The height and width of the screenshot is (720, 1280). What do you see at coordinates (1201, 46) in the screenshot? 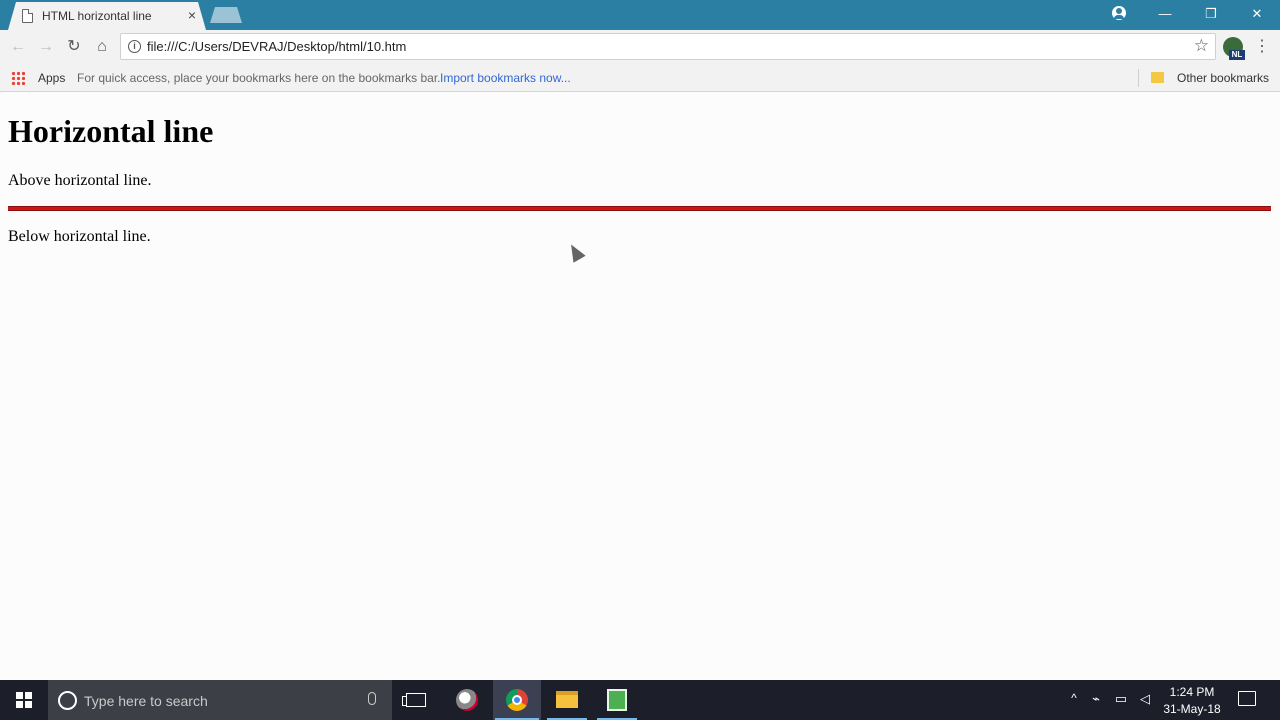
I see `star-icon: ☆` at bounding box center [1201, 46].